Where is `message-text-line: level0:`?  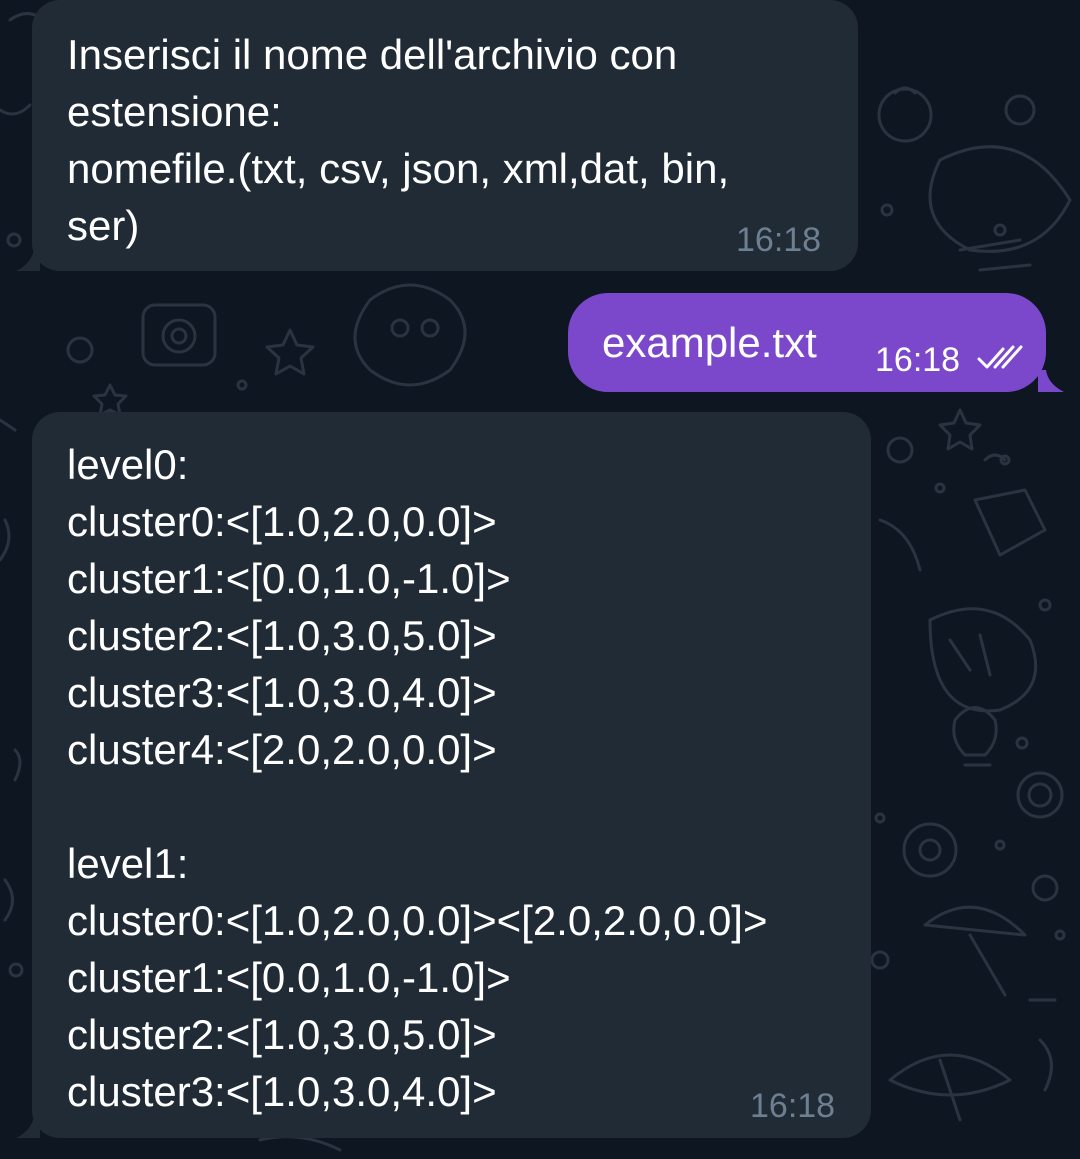 message-text-line: level0: is located at coordinates (128, 464).